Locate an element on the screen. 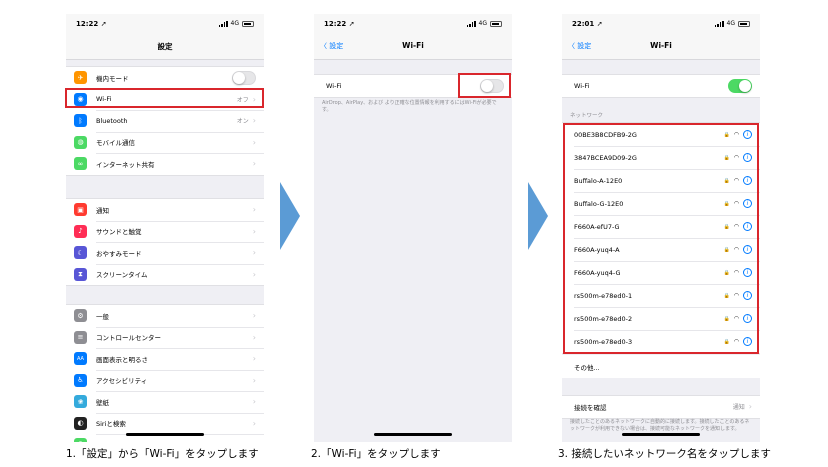 The image size is (828, 467). settings-row: ∞ インターネット共有 › is located at coordinates (165, 164).